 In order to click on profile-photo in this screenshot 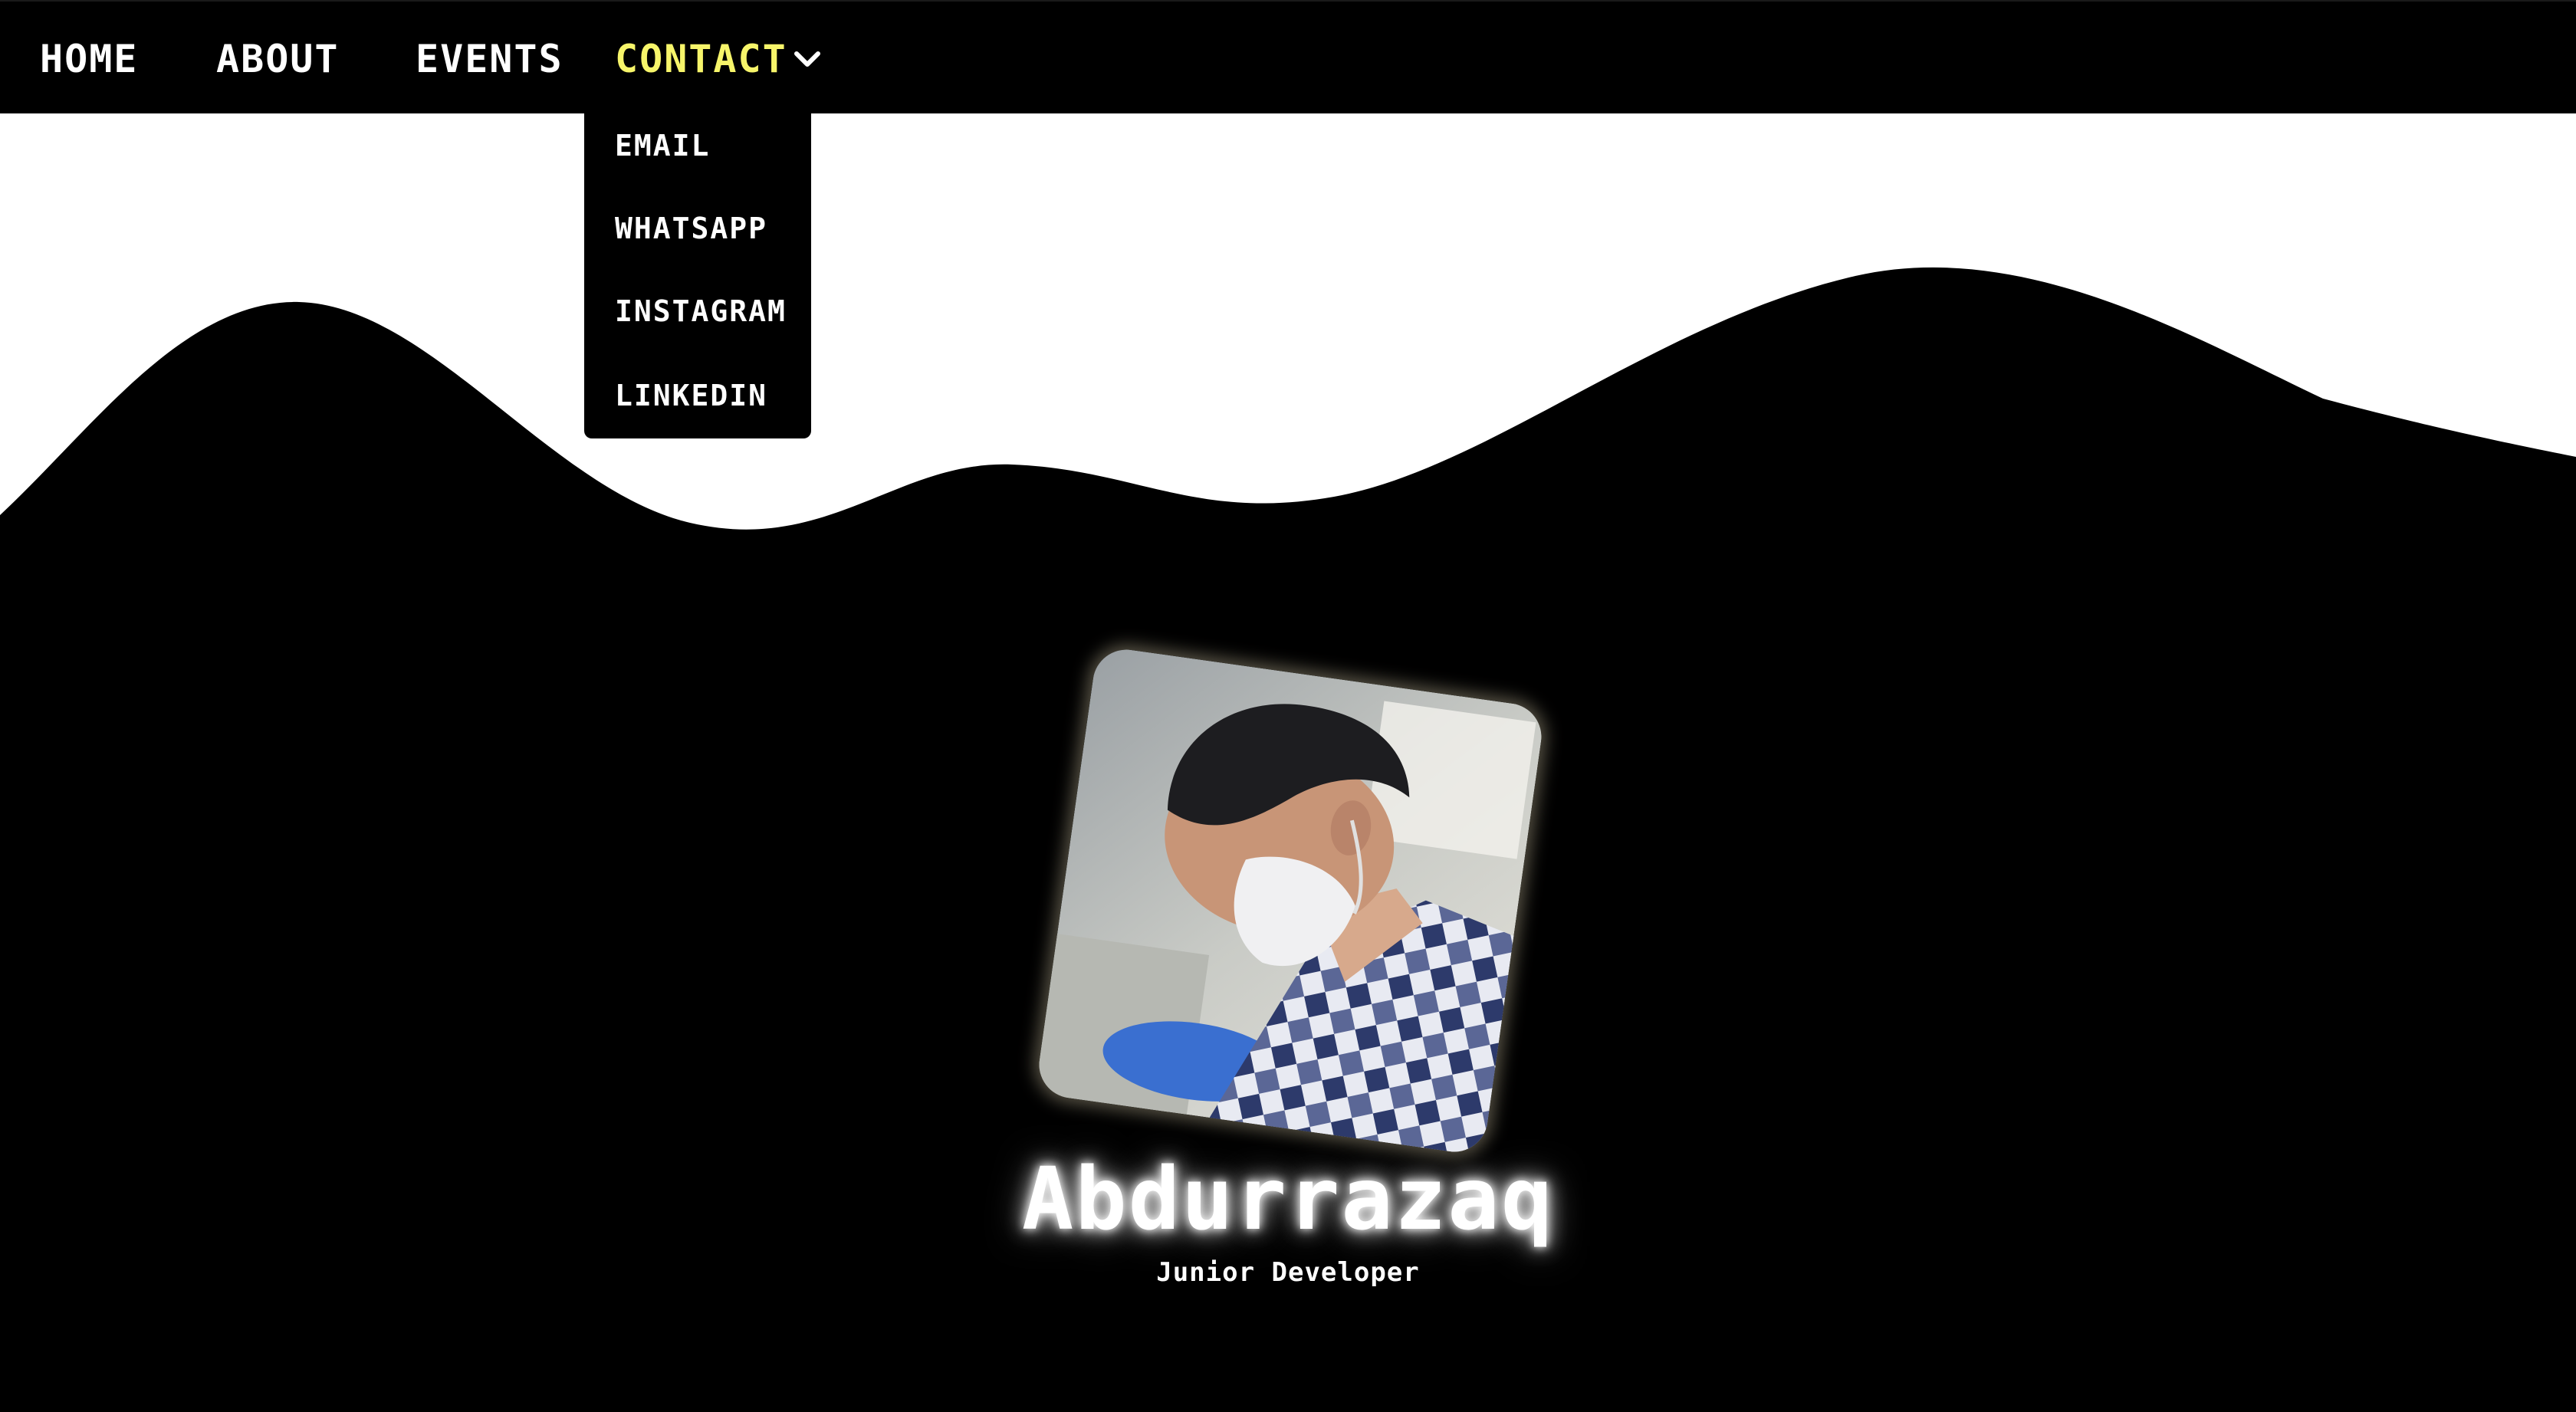, I will do `click(1290, 901)`.